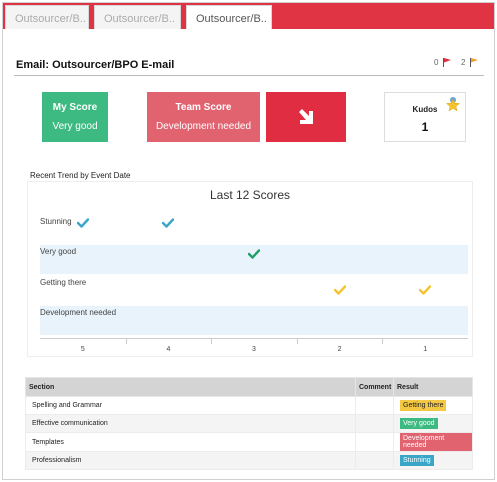 The height and width of the screenshot is (482, 497). What do you see at coordinates (474, 62) in the screenshot?
I see `orange-flag-icon` at bounding box center [474, 62].